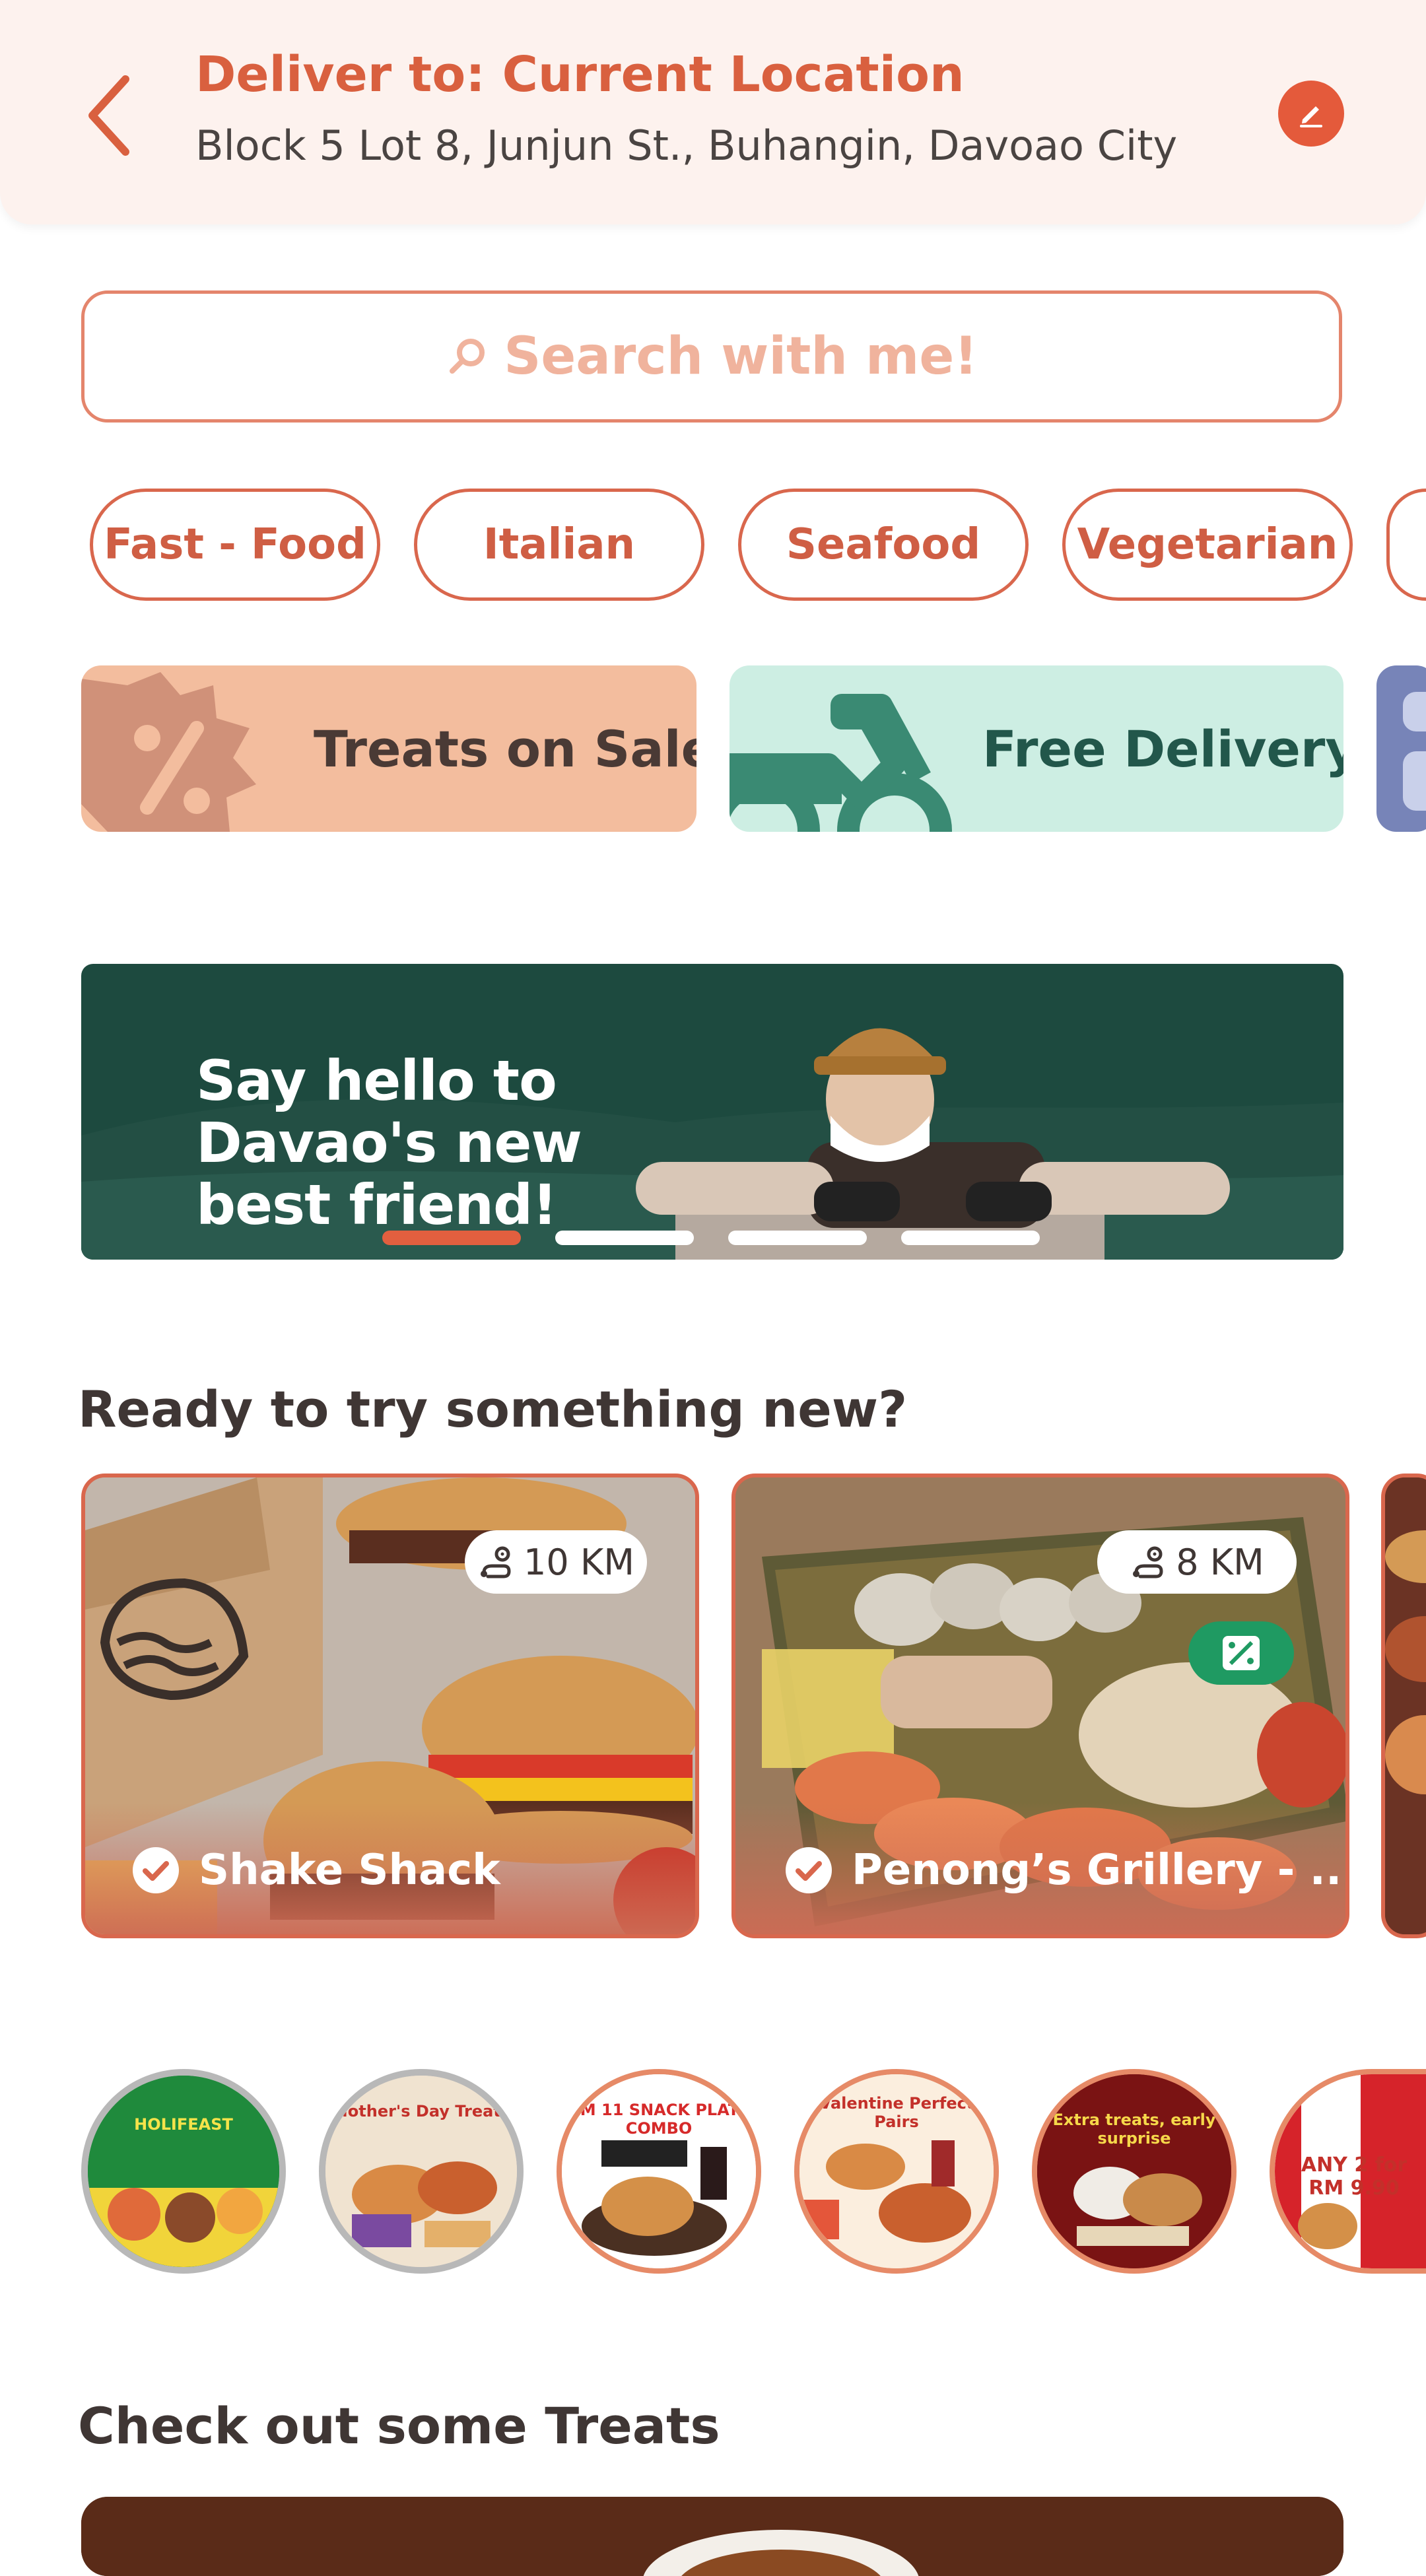 The image size is (1426, 2576). Describe the element at coordinates (883, 545) in the screenshot. I see `category-chip-seafood: Seafood` at that location.